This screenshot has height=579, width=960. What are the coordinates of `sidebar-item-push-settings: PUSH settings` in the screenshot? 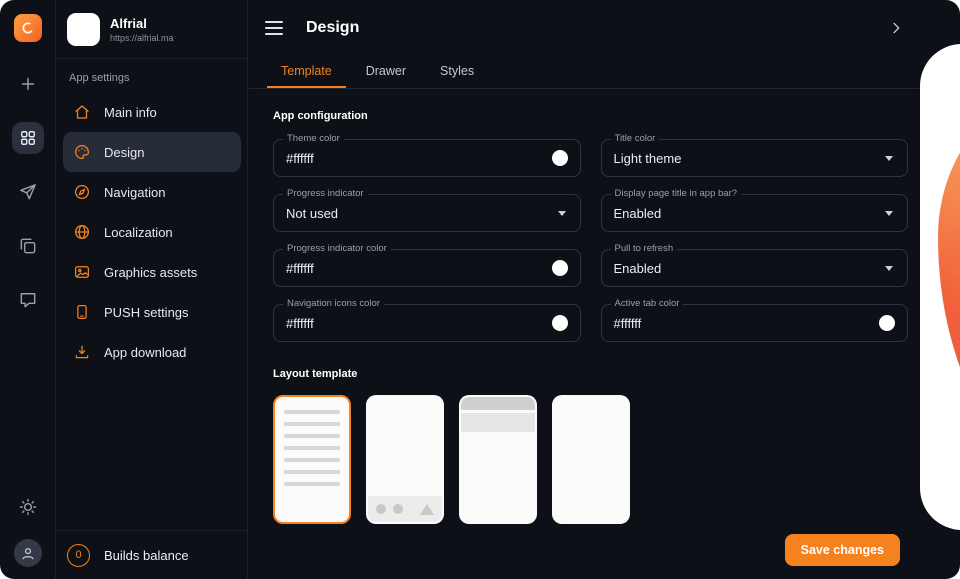 It's located at (152, 312).